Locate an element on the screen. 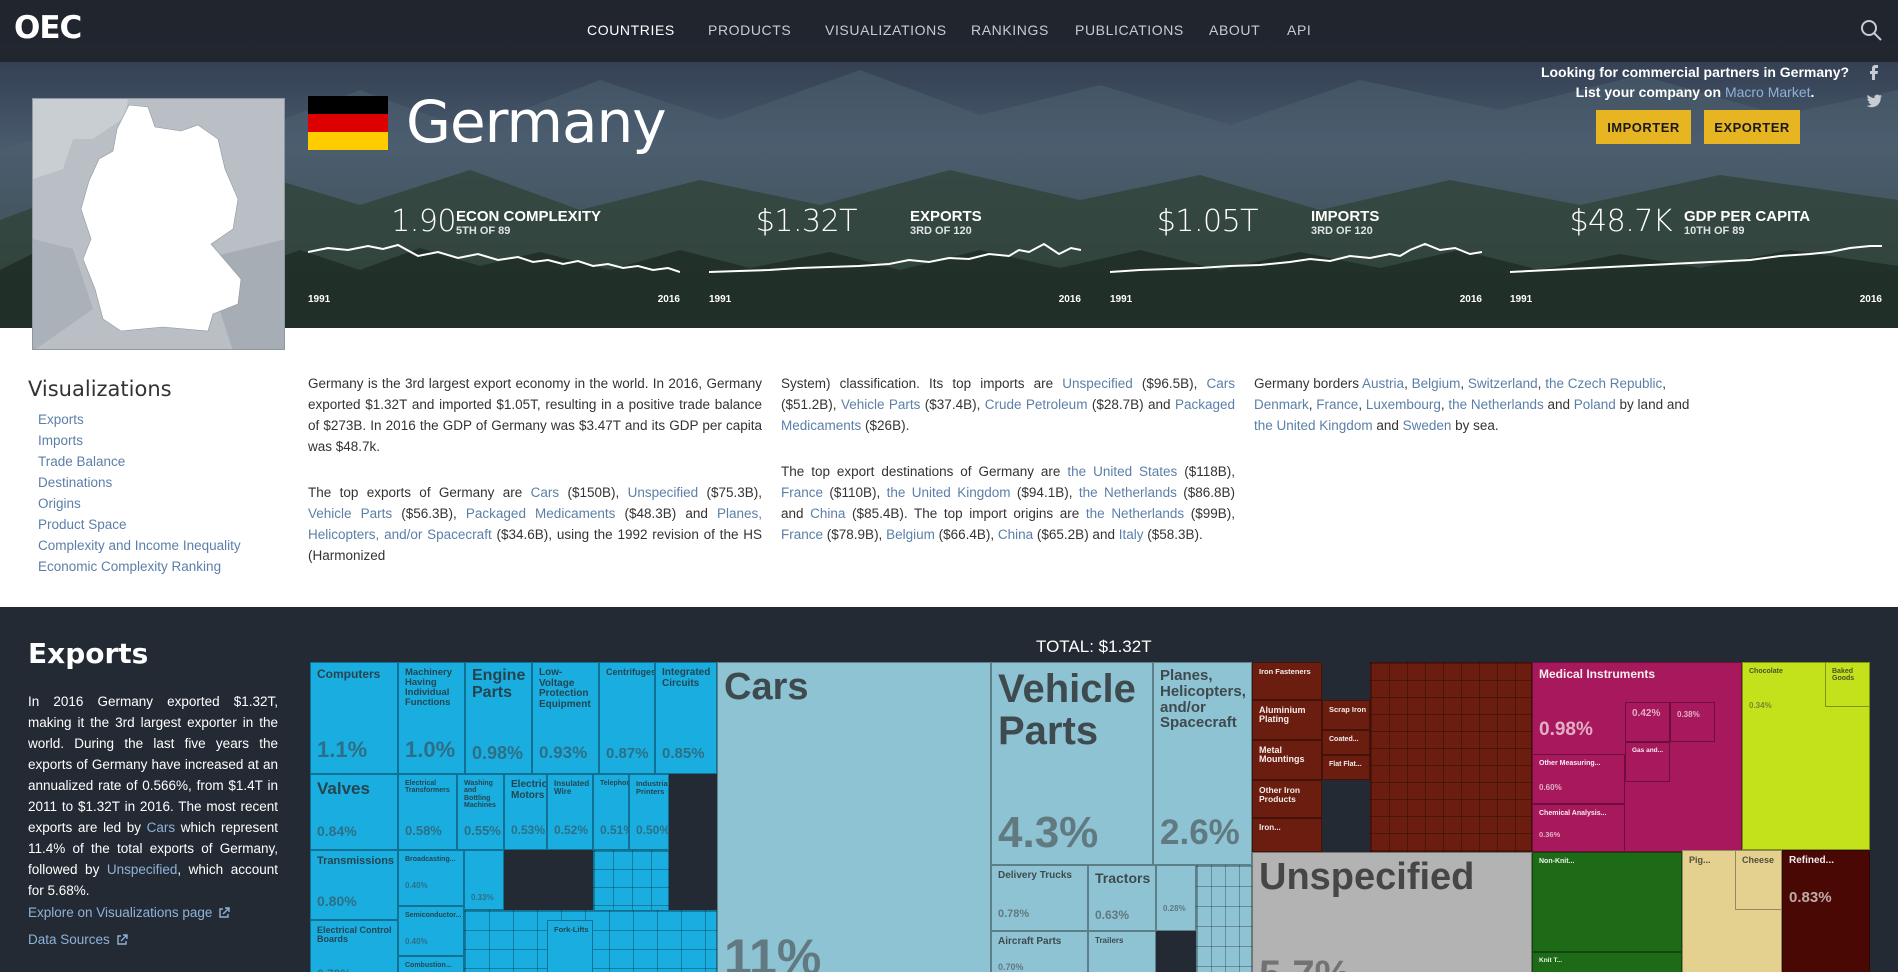 This screenshot has width=1898, height=972. treemap-cell: 0.42% is located at coordinates (1647, 722).